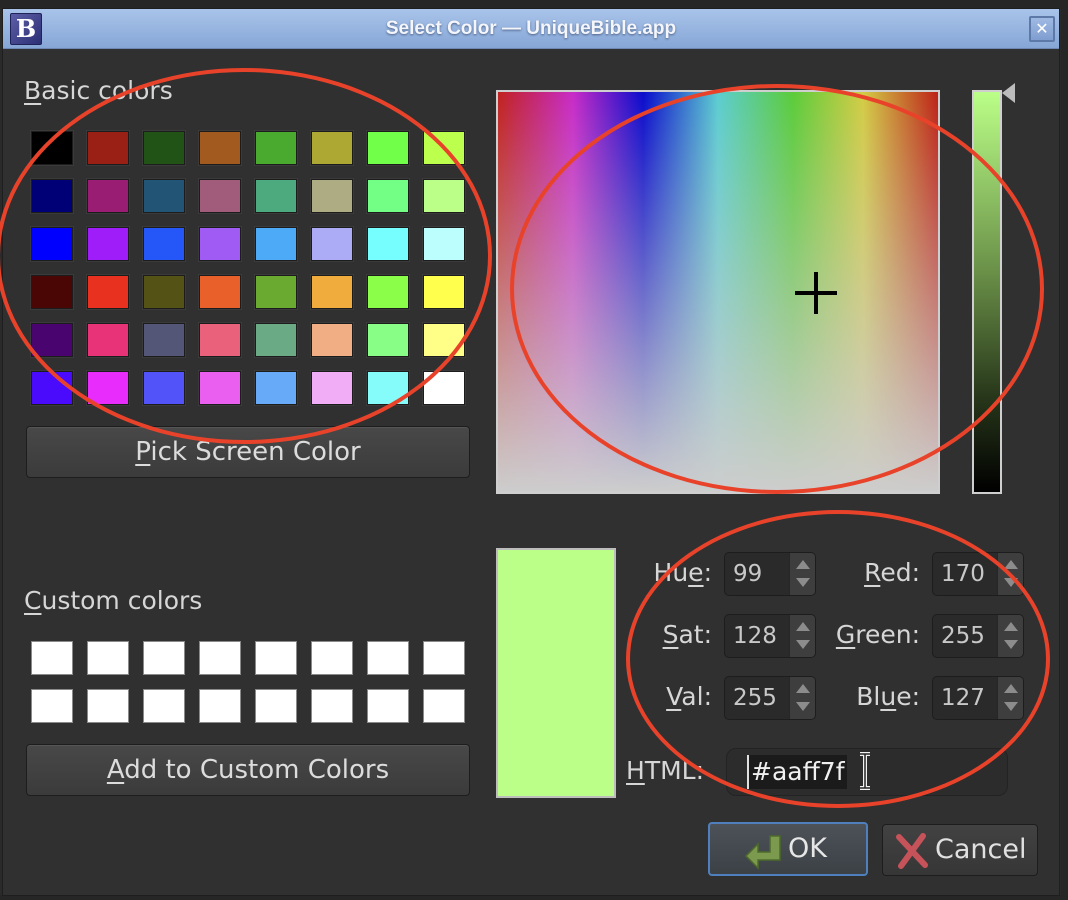  What do you see at coordinates (1008, 93) in the screenshot?
I see `value-slider-handle-icon` at bounding box center [1008, 93].